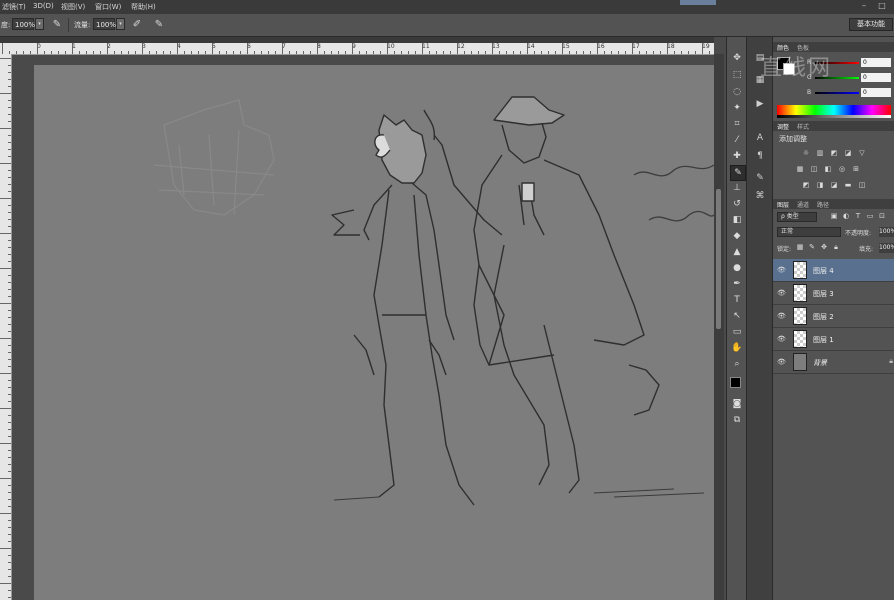  I want to click on tab-layers: 图层, so click(783, 204).